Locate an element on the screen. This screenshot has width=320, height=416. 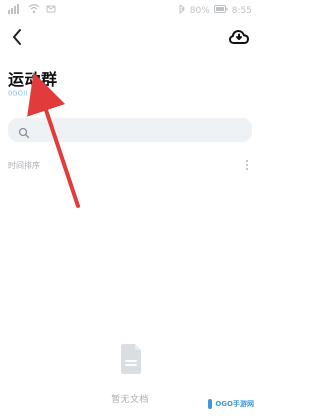
arrow-line is located at coordinates (53, 140).